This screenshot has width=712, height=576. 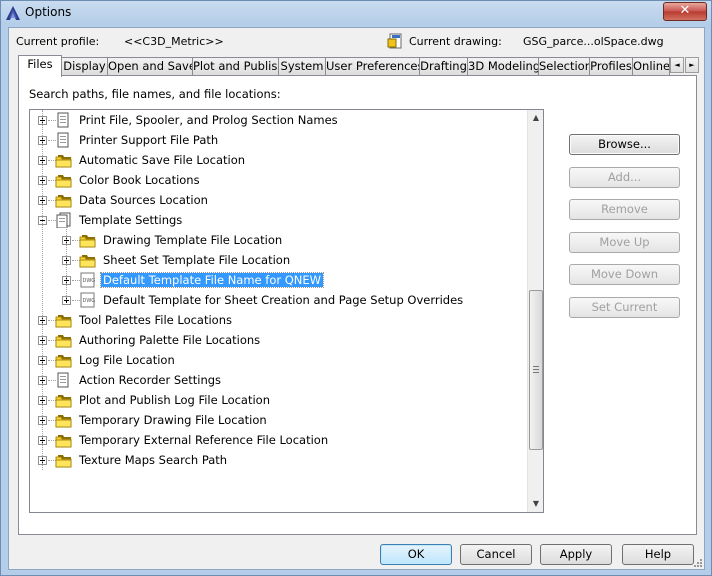 I want to click on tree-item-label: Action Recorder Settings, so click(x=150, y=380).